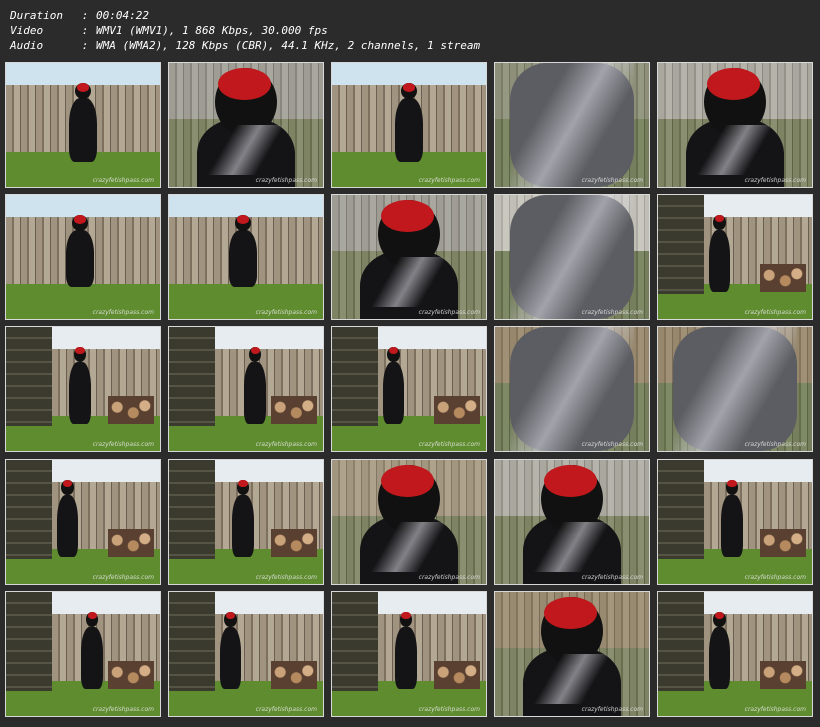 The height and width of the screenshot is (727, 820). Describe the element at coordinates (27, 45) in the screenshot. I see `audio-label: Audio` at that location.